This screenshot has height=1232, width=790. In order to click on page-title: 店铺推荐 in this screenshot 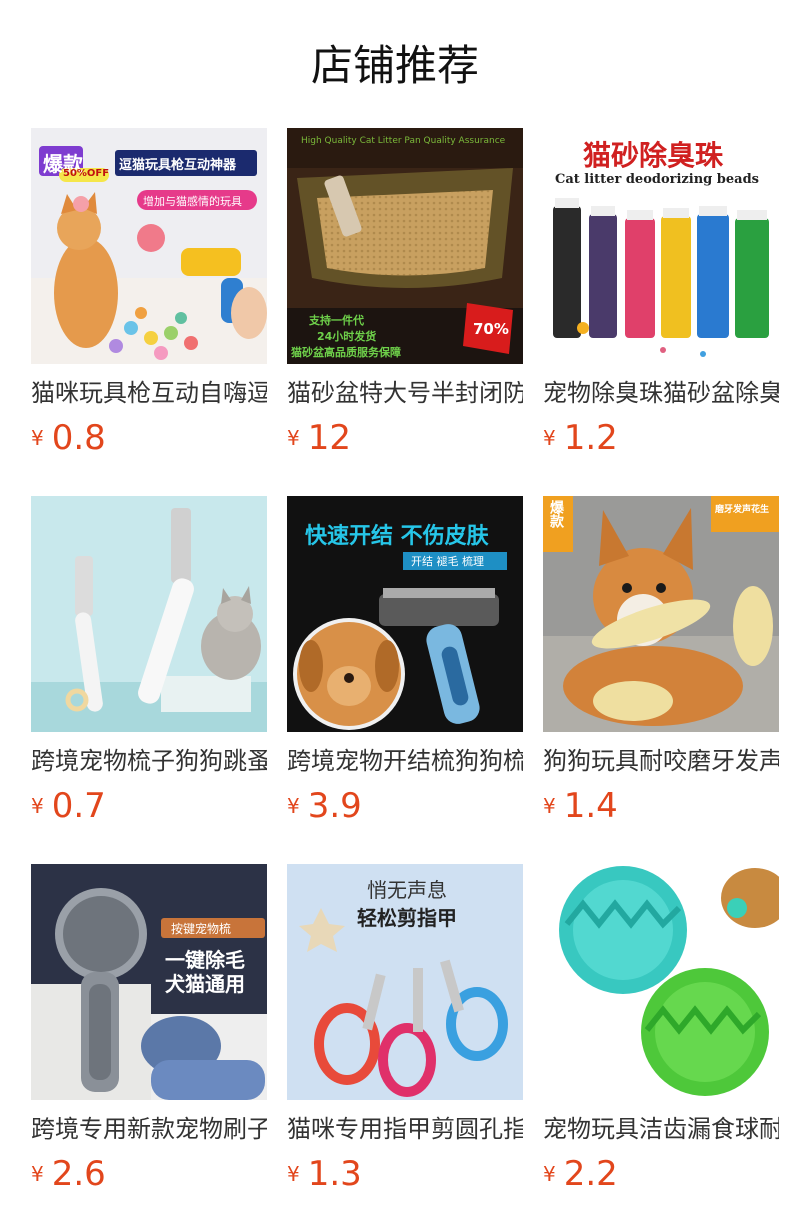, I will do `click(394, 65)`.